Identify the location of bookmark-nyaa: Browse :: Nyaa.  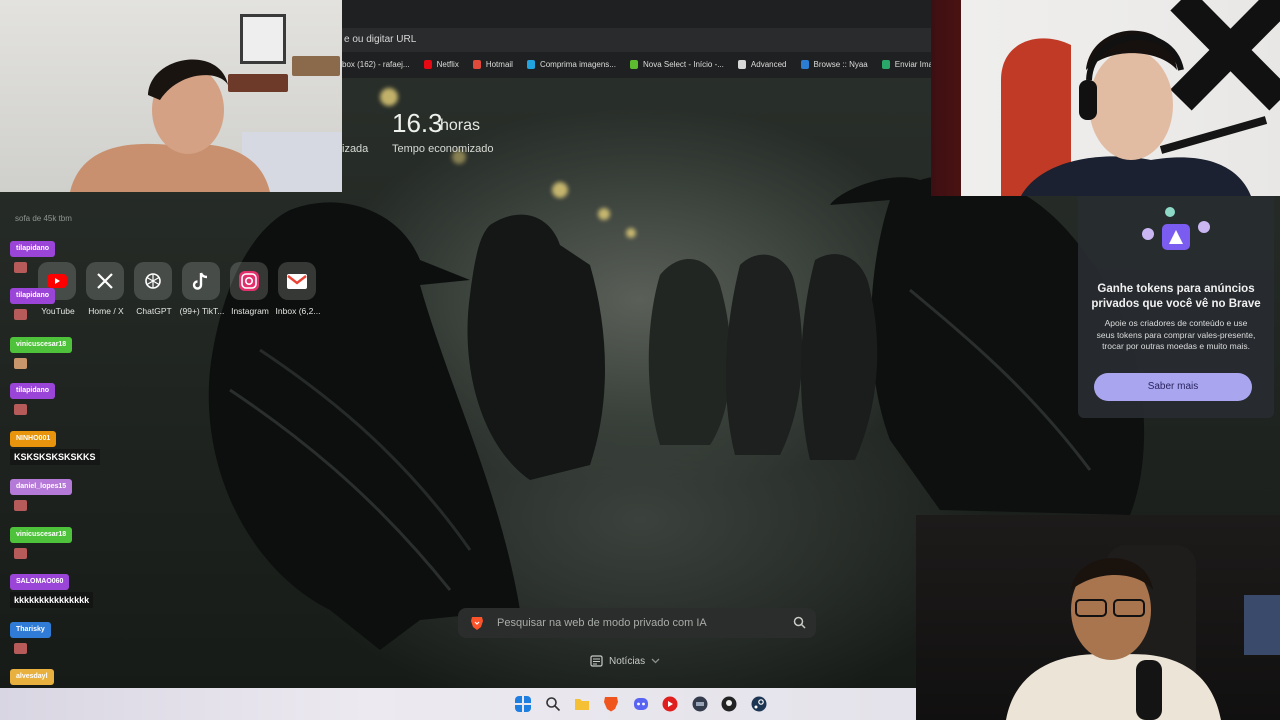
(834, 64).